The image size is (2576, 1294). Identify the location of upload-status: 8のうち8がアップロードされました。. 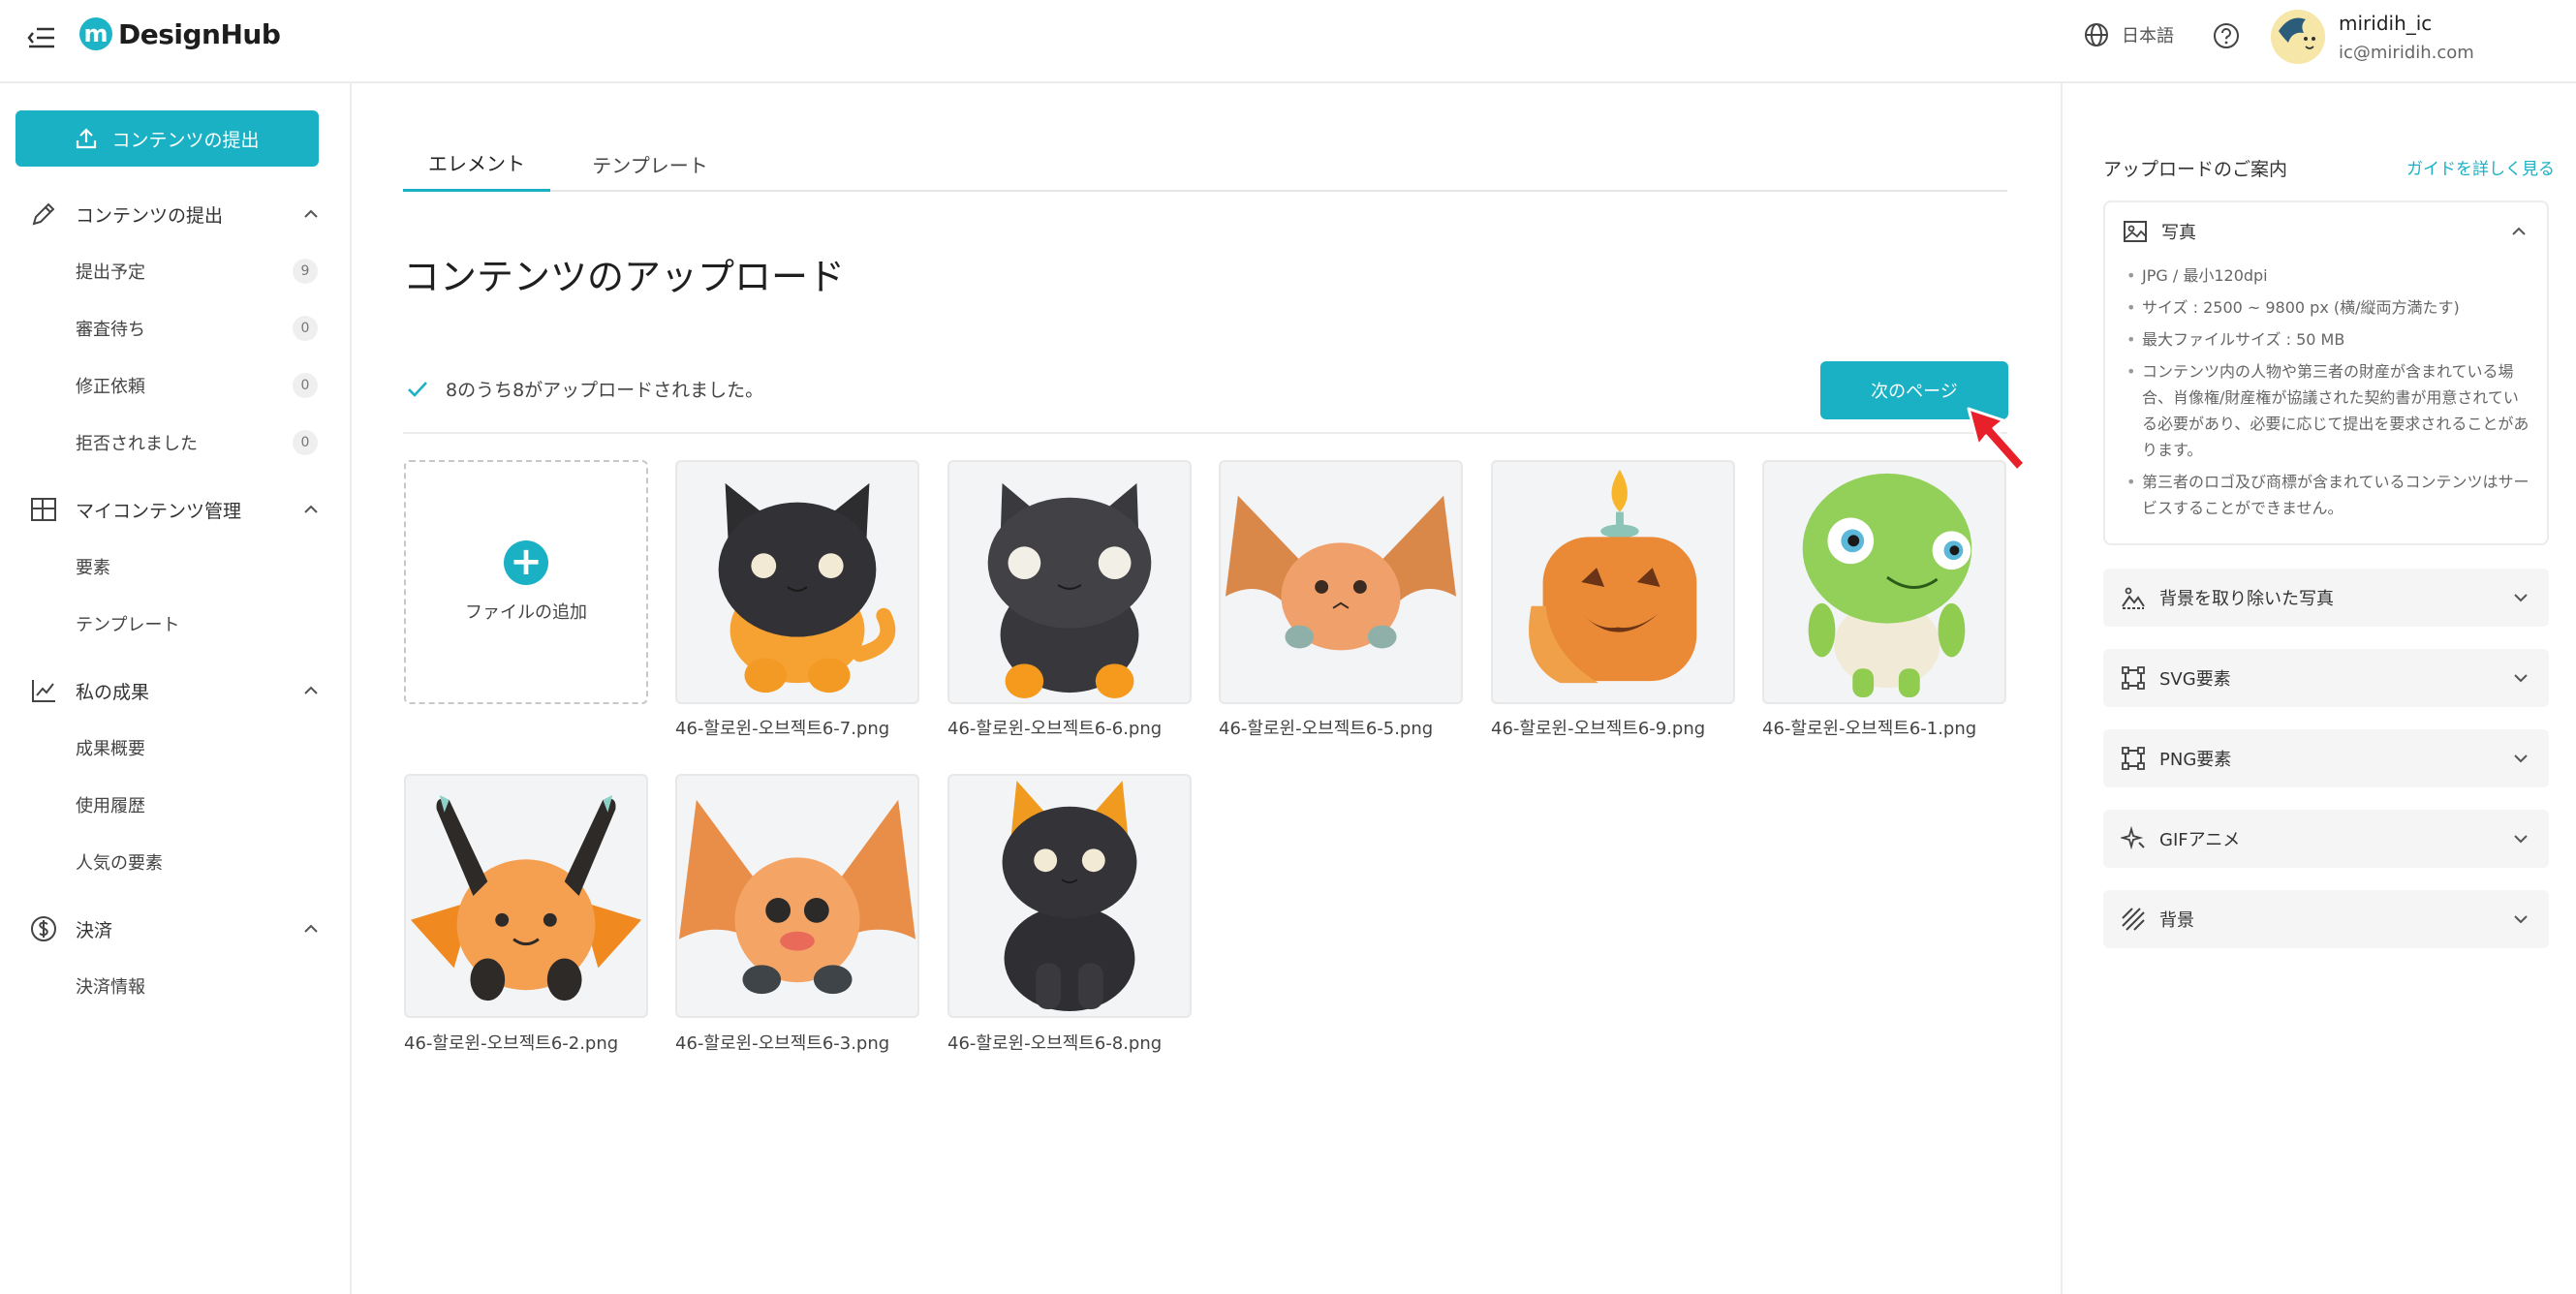
(584, 389).